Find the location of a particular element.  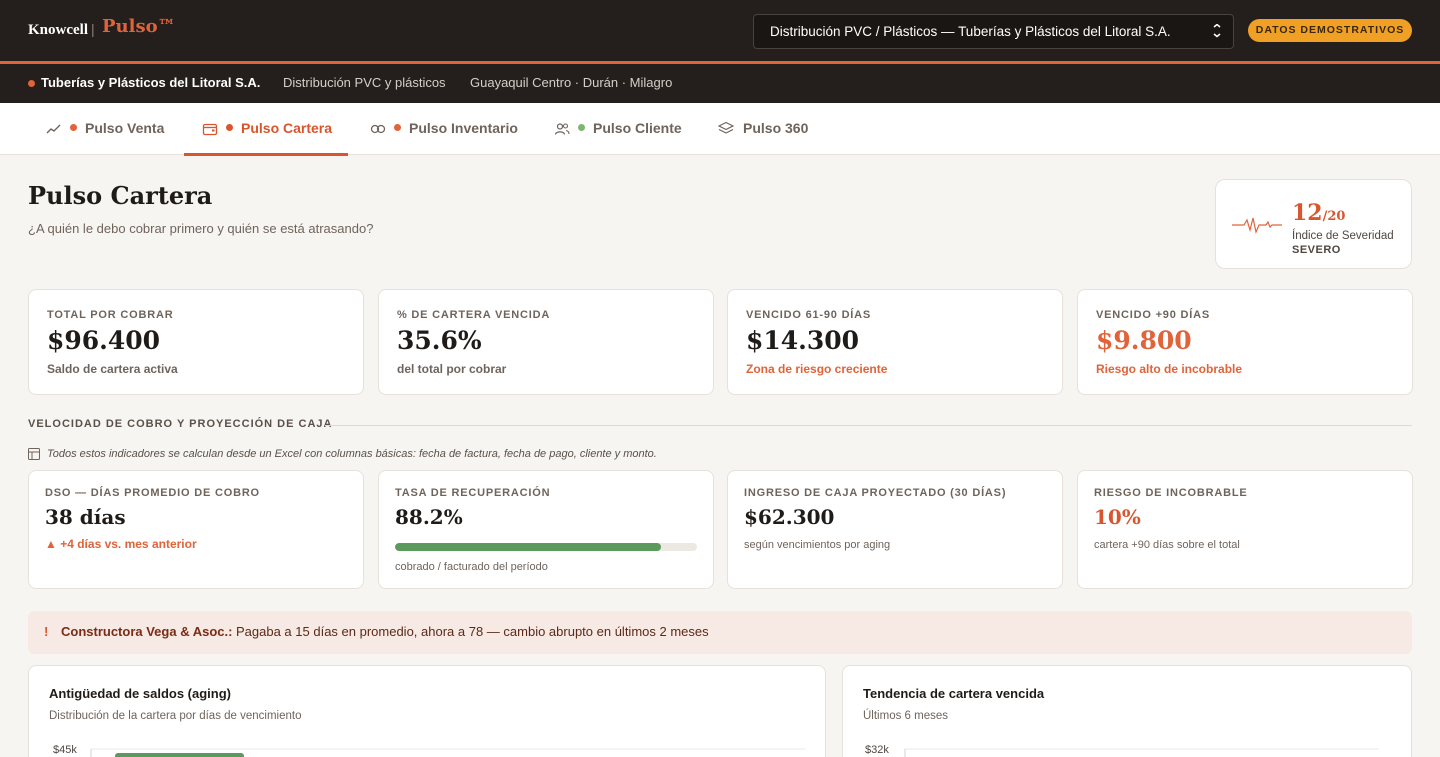

kpi-label: RIESGO DE INCOBRABLE is located at coordinates (1171, 493).